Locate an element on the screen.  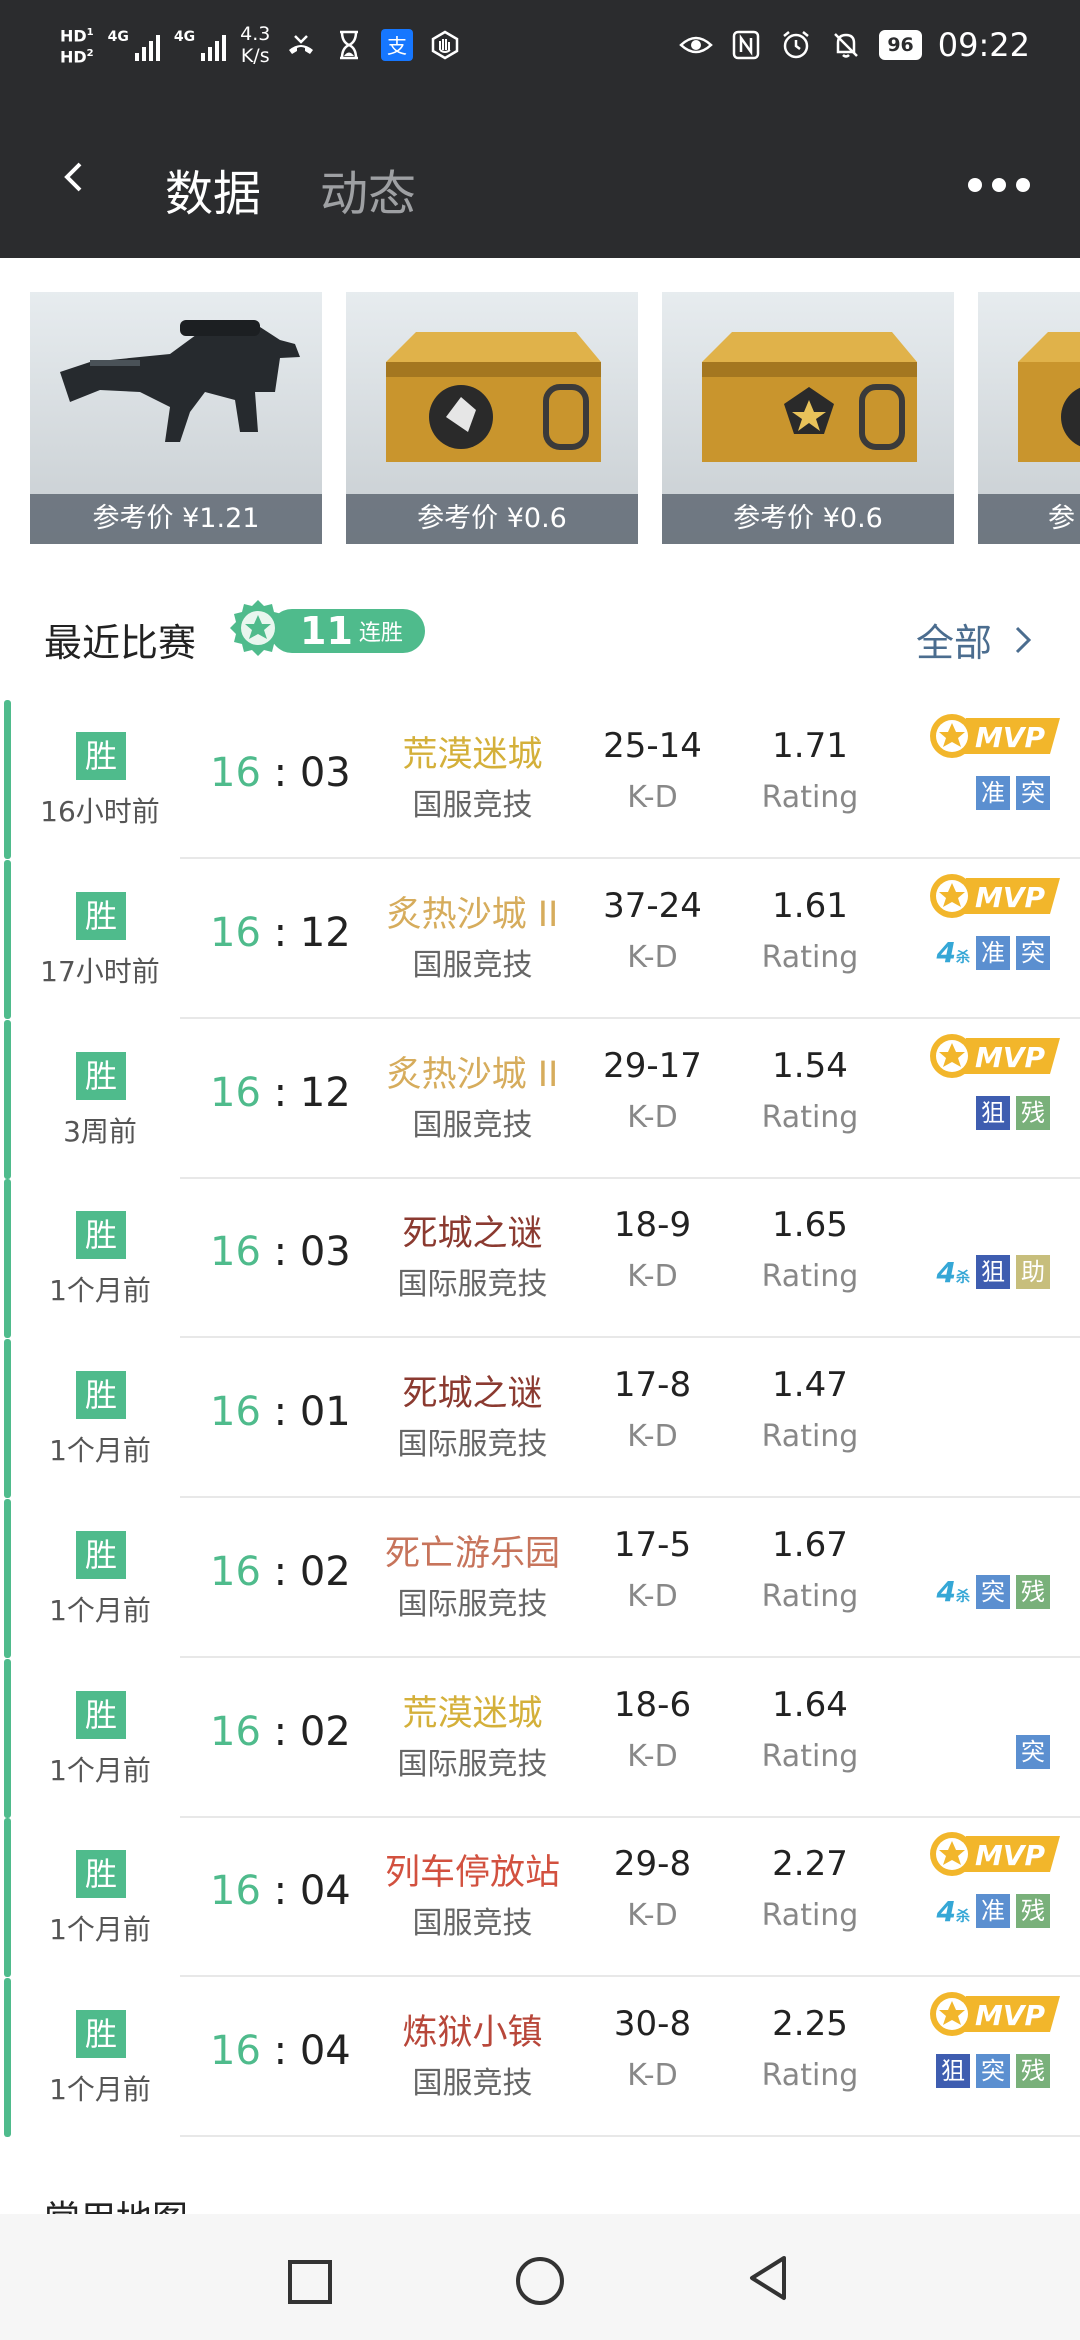
achievement-badges: 狙残 is located at coordinates (1013, 1112).